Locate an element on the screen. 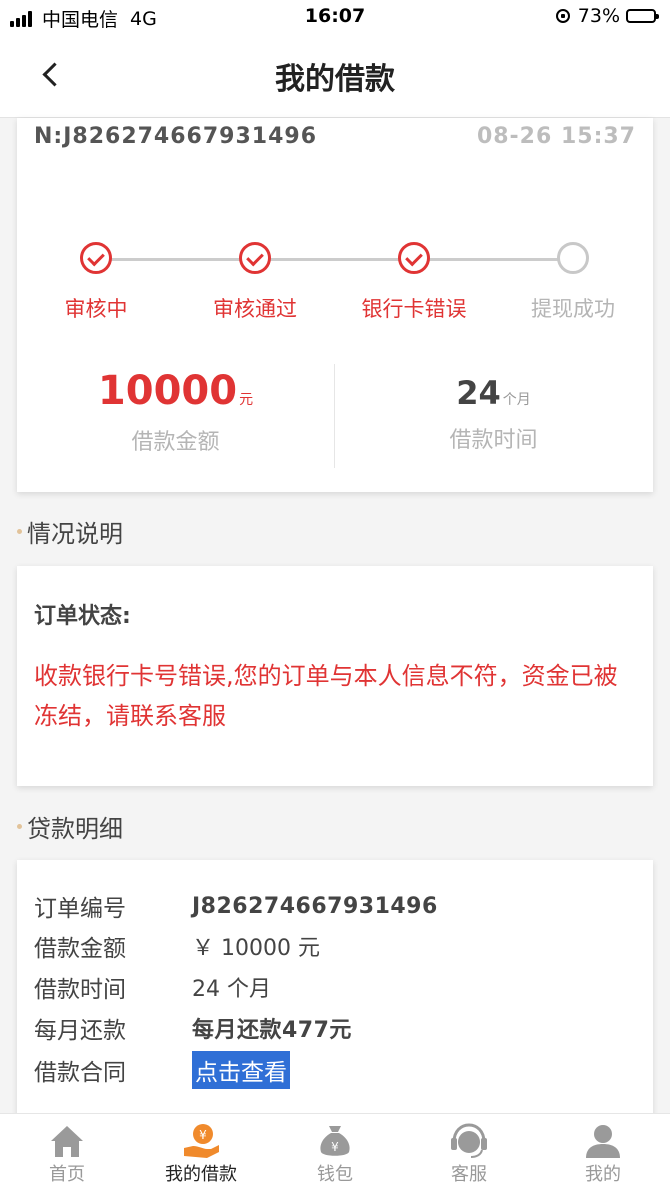  step-label: 审核通过 is located at coordinates (255, 309).